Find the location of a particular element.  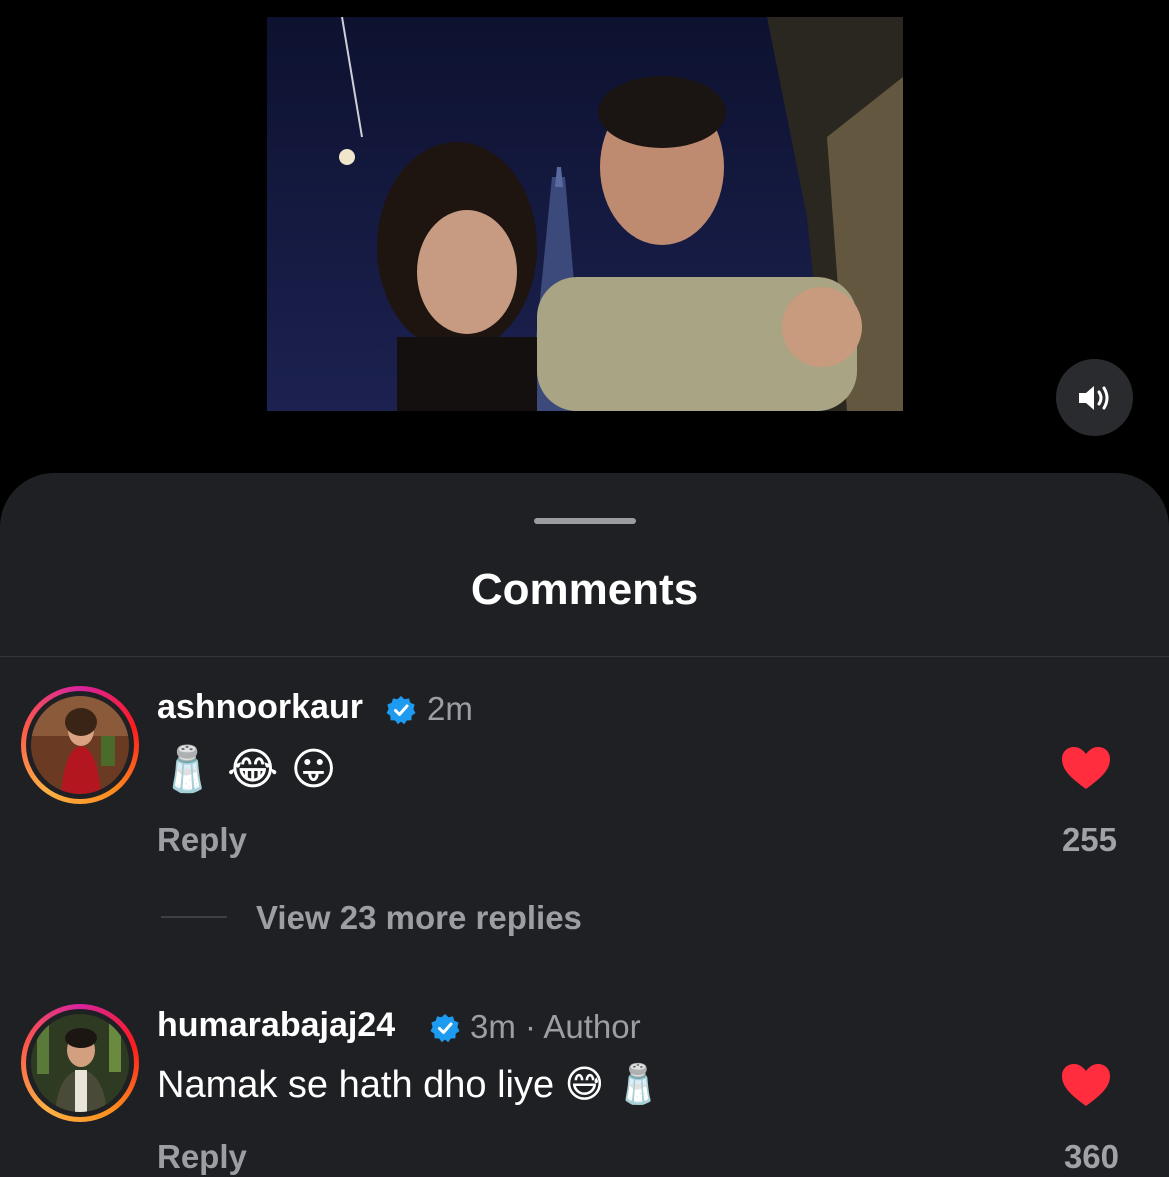

comment-timestamp: 2m is located at coordinates (450, 708).